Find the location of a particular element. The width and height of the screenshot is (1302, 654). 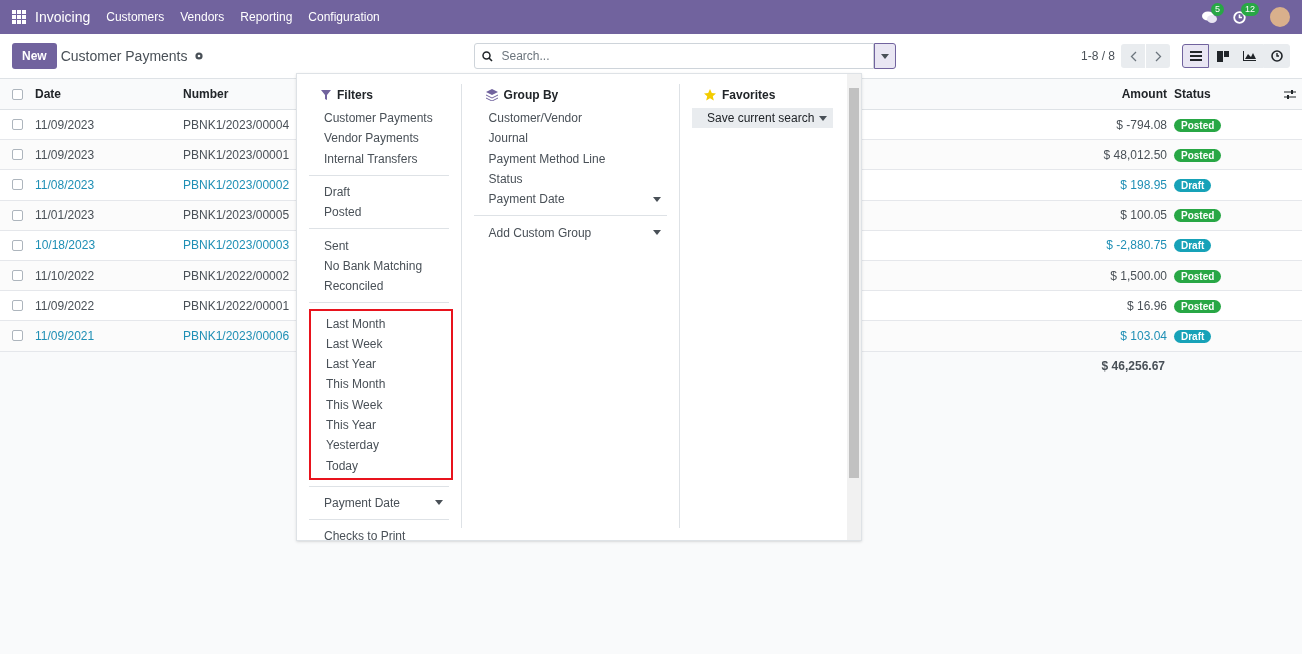

filter-option: Reconciled is located at coordinates (379, 286).